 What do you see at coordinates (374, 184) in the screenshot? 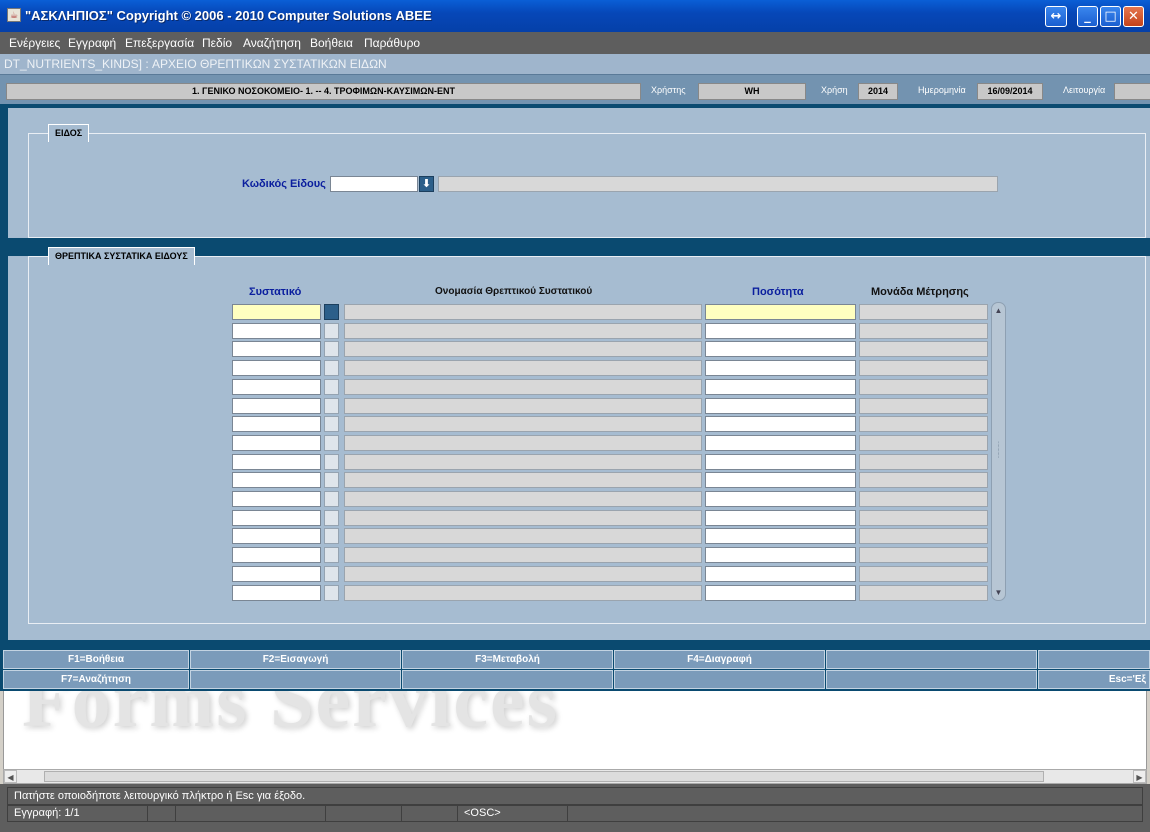
I see `item-code-input` at bounding box center [374, 184].